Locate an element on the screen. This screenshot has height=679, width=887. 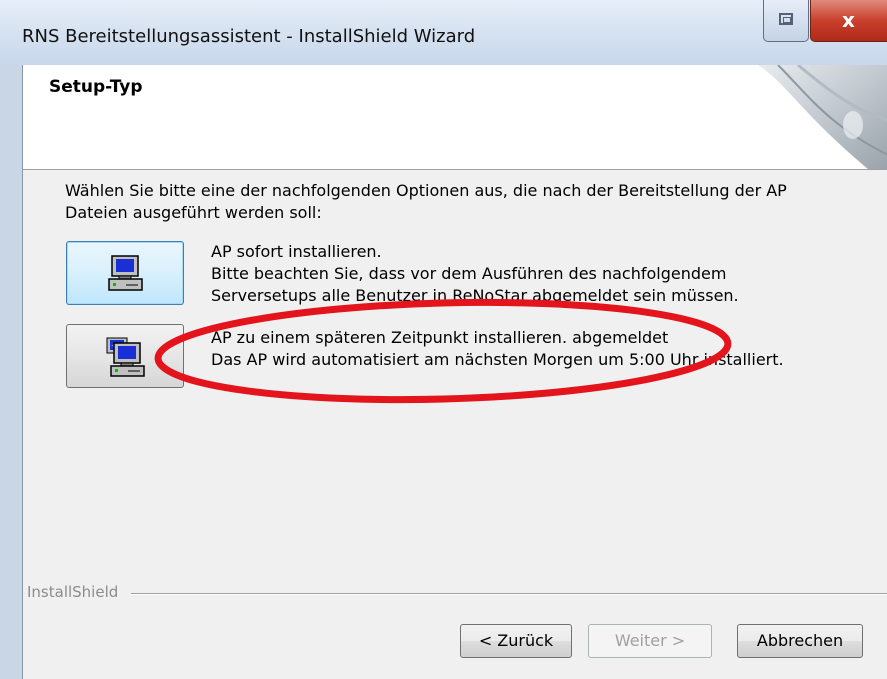
footer-divider is located at coordinates (509, 594).